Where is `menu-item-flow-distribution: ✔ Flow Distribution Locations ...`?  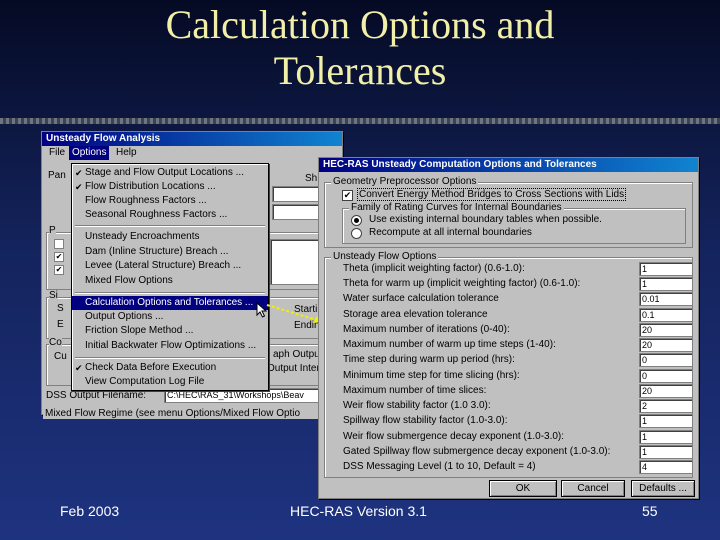 menu-item-flow-distribution: ✔ Flow Distribution Locations ... is located at coordinates (170, 187).